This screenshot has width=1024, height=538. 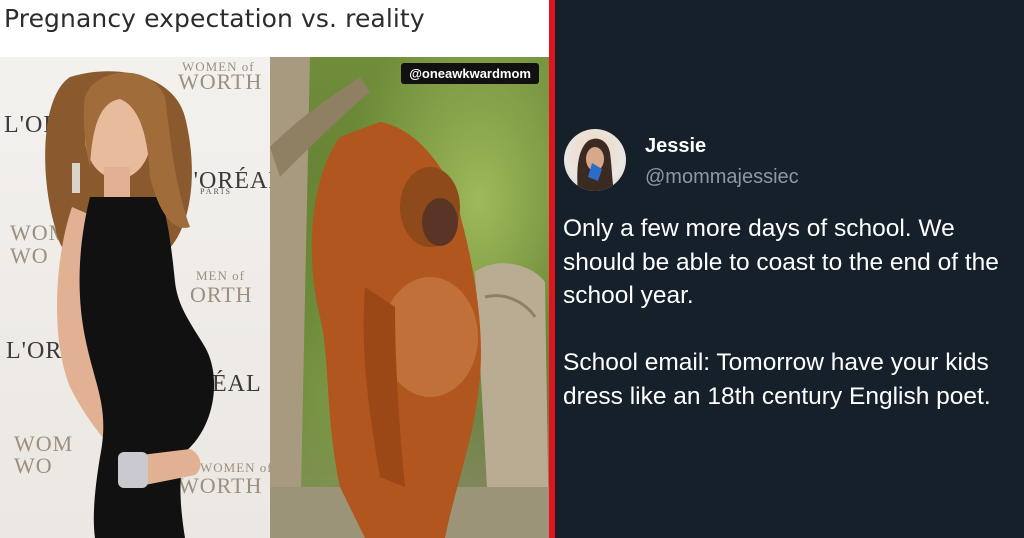 What do you see at coordinates (722, 177) in the screenshot?
I see `user-handle: @mommajessiec` at bounding box center [722, 177].